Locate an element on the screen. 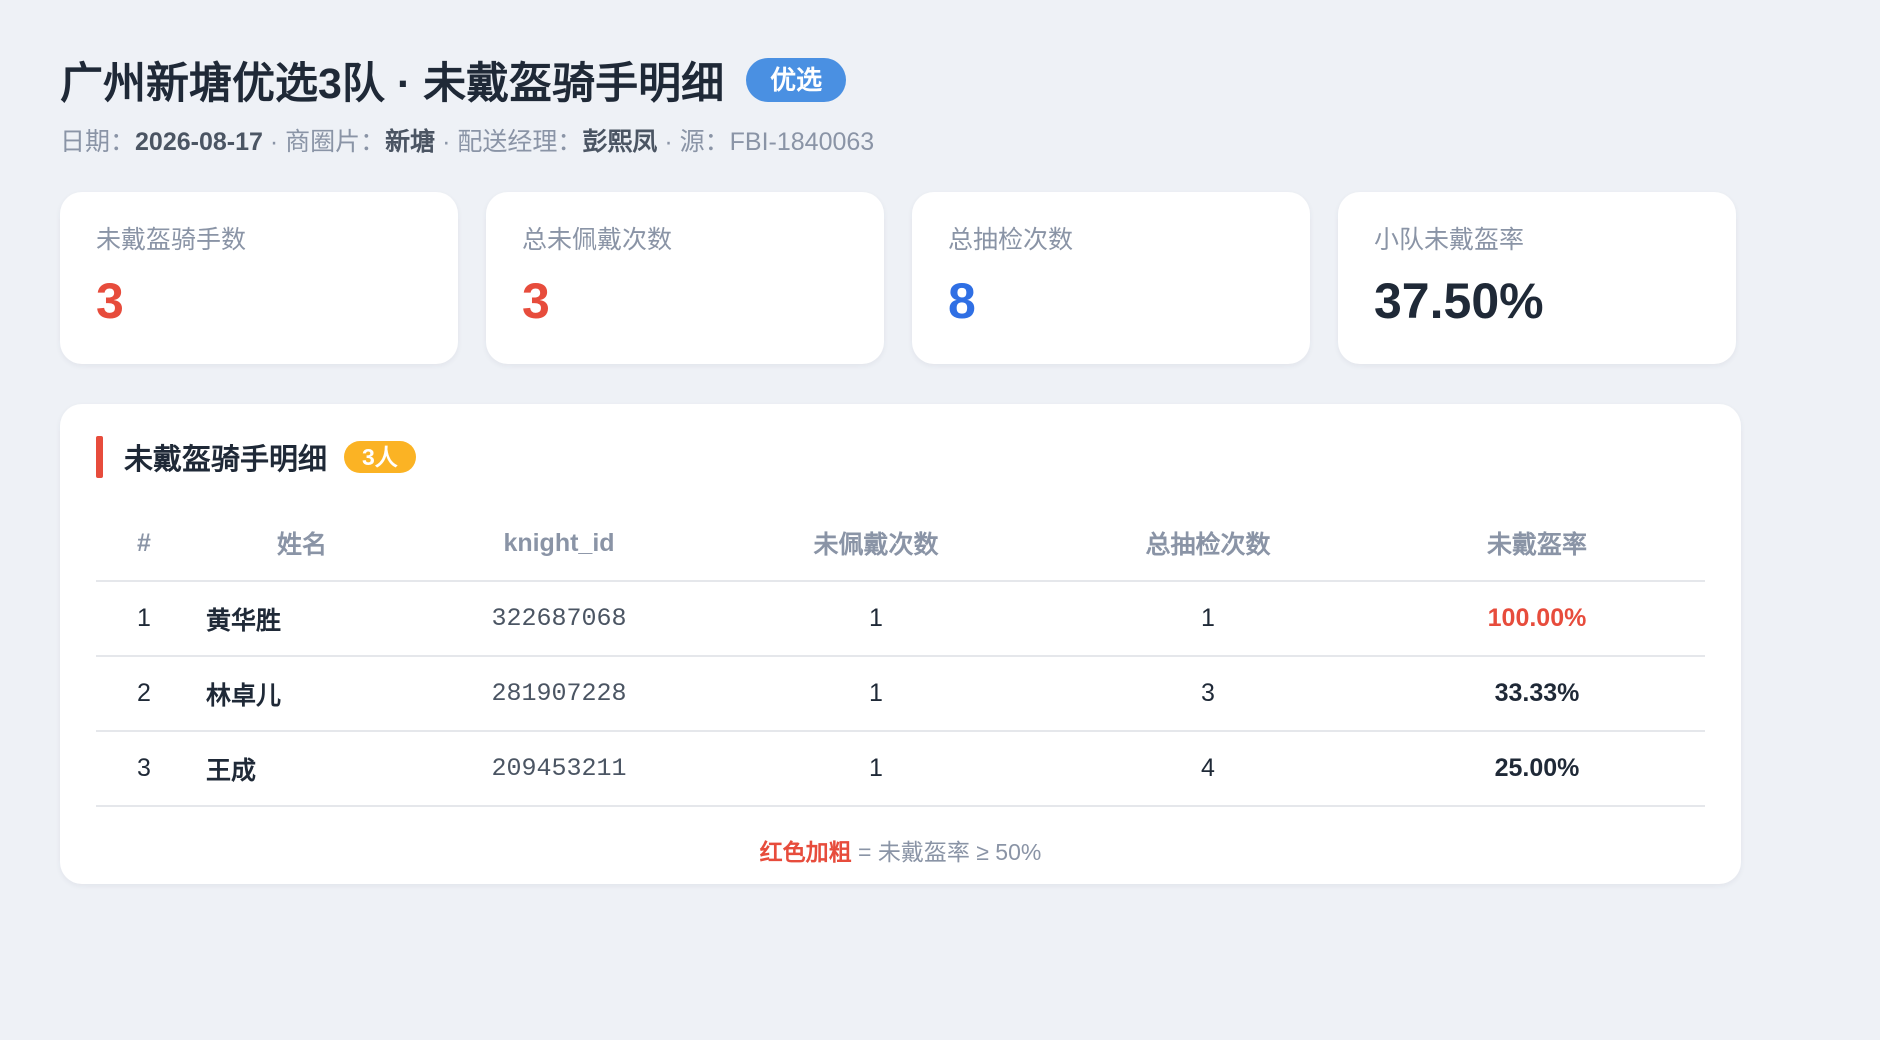 Image resolution: width=1880 pixels, height=1040 pixels. column-header-name: 姓名 is located at coordinates (302, 544).